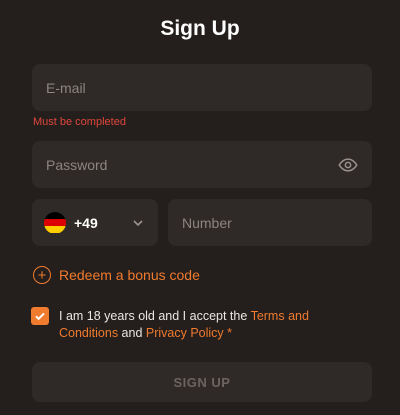 The width and height of the screenshot is (400, 415). What do you see at coordinates (129, 275) in the screenshot?
I see `redeem-bonus-label: Redeem a bonus code` at bounding box center [129, 275].